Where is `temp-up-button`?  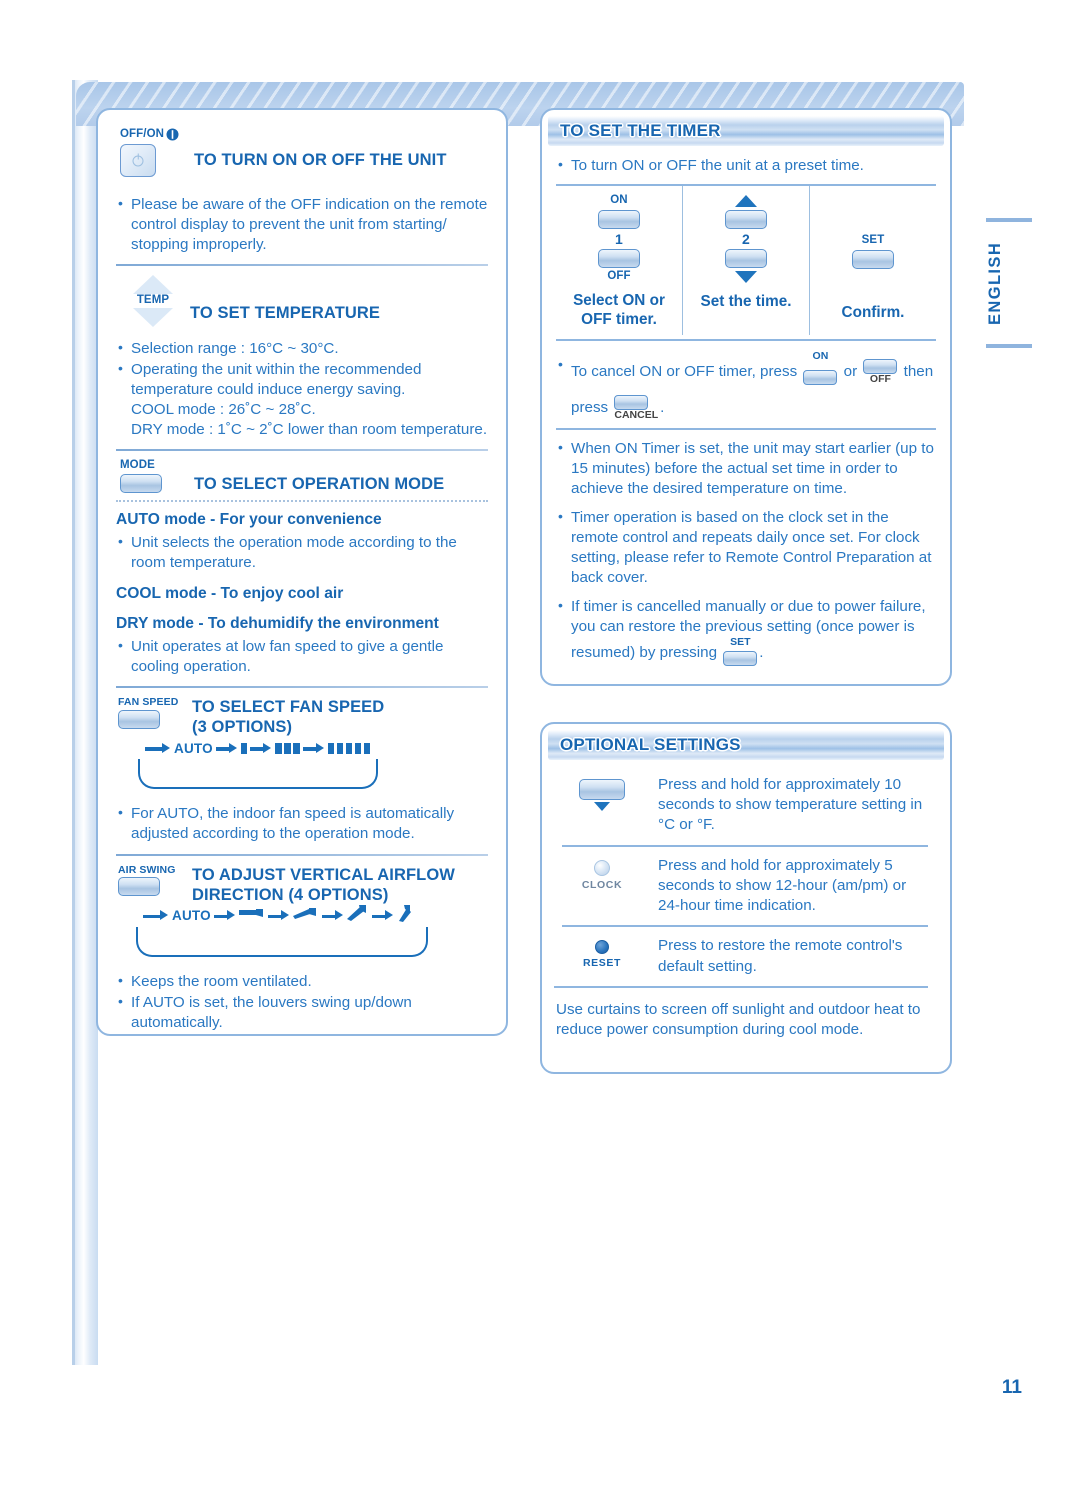
temp-up-button is located at coordinates (153, 285).